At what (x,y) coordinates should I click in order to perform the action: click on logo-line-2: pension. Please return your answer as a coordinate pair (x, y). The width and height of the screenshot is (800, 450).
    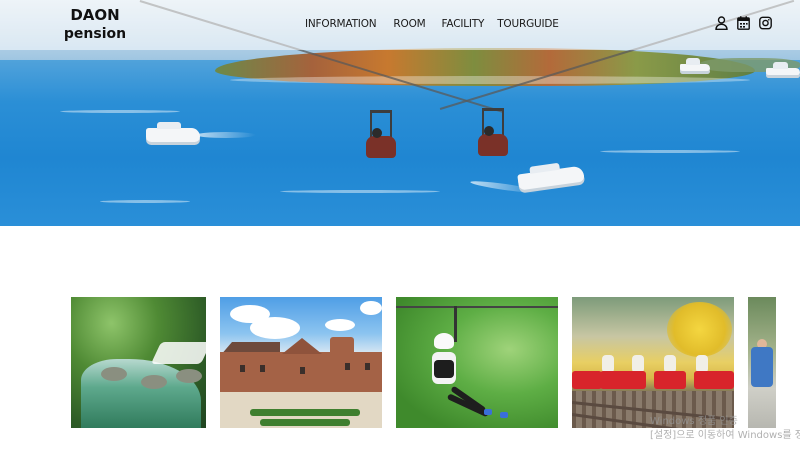
    Looking at the image, I should click on (95, 34).